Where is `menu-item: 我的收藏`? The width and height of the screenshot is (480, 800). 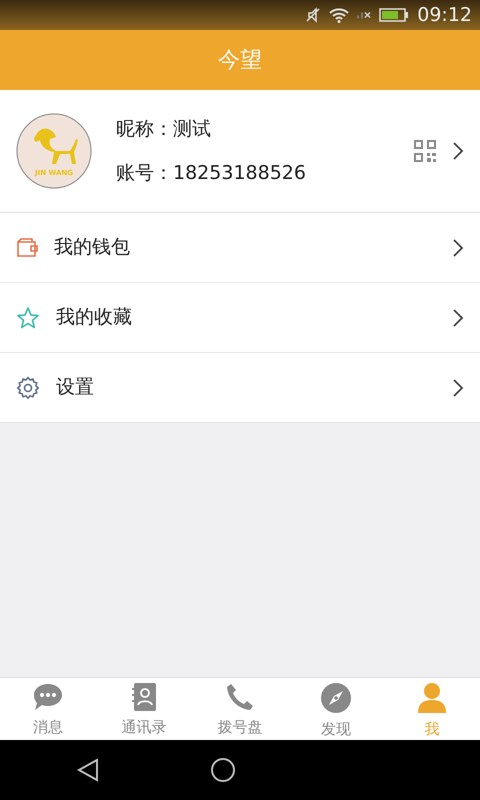 menu-item: 我的收藏 is located at coordinates (240, 318).